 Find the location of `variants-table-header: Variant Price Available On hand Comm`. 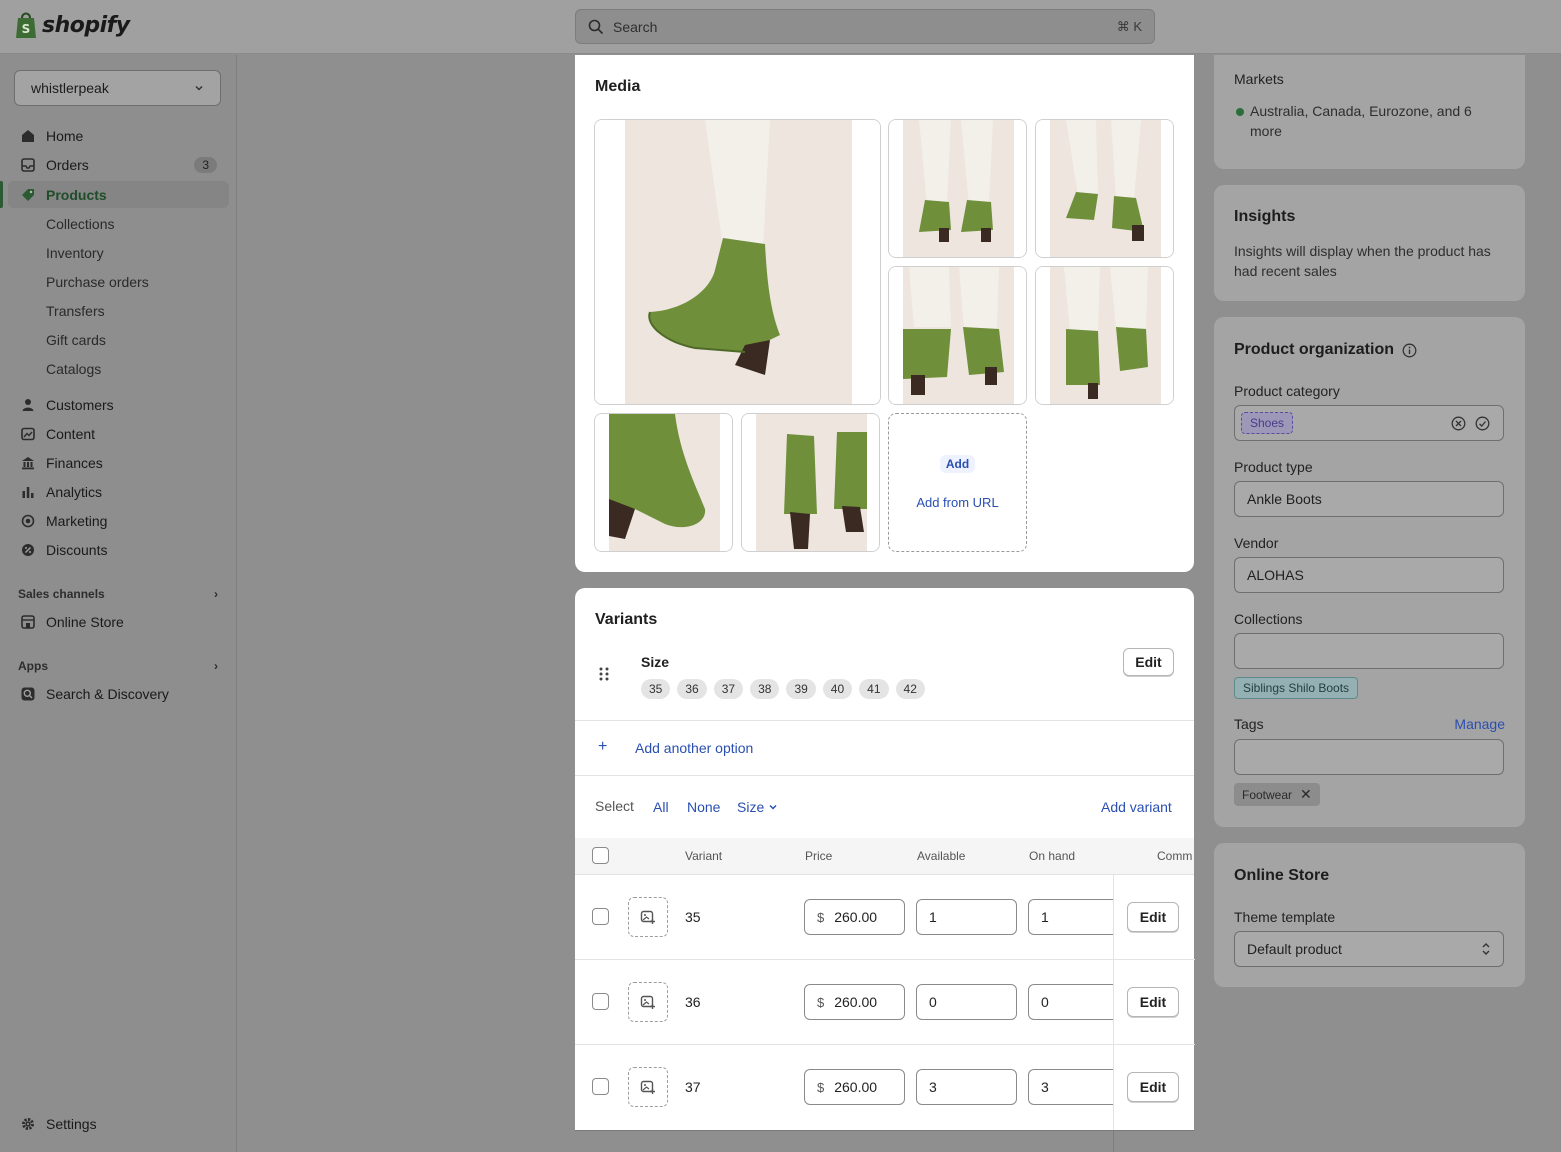

variants-table-header: Variant Price Available On hand Comm is located at coordinates (884, 856).